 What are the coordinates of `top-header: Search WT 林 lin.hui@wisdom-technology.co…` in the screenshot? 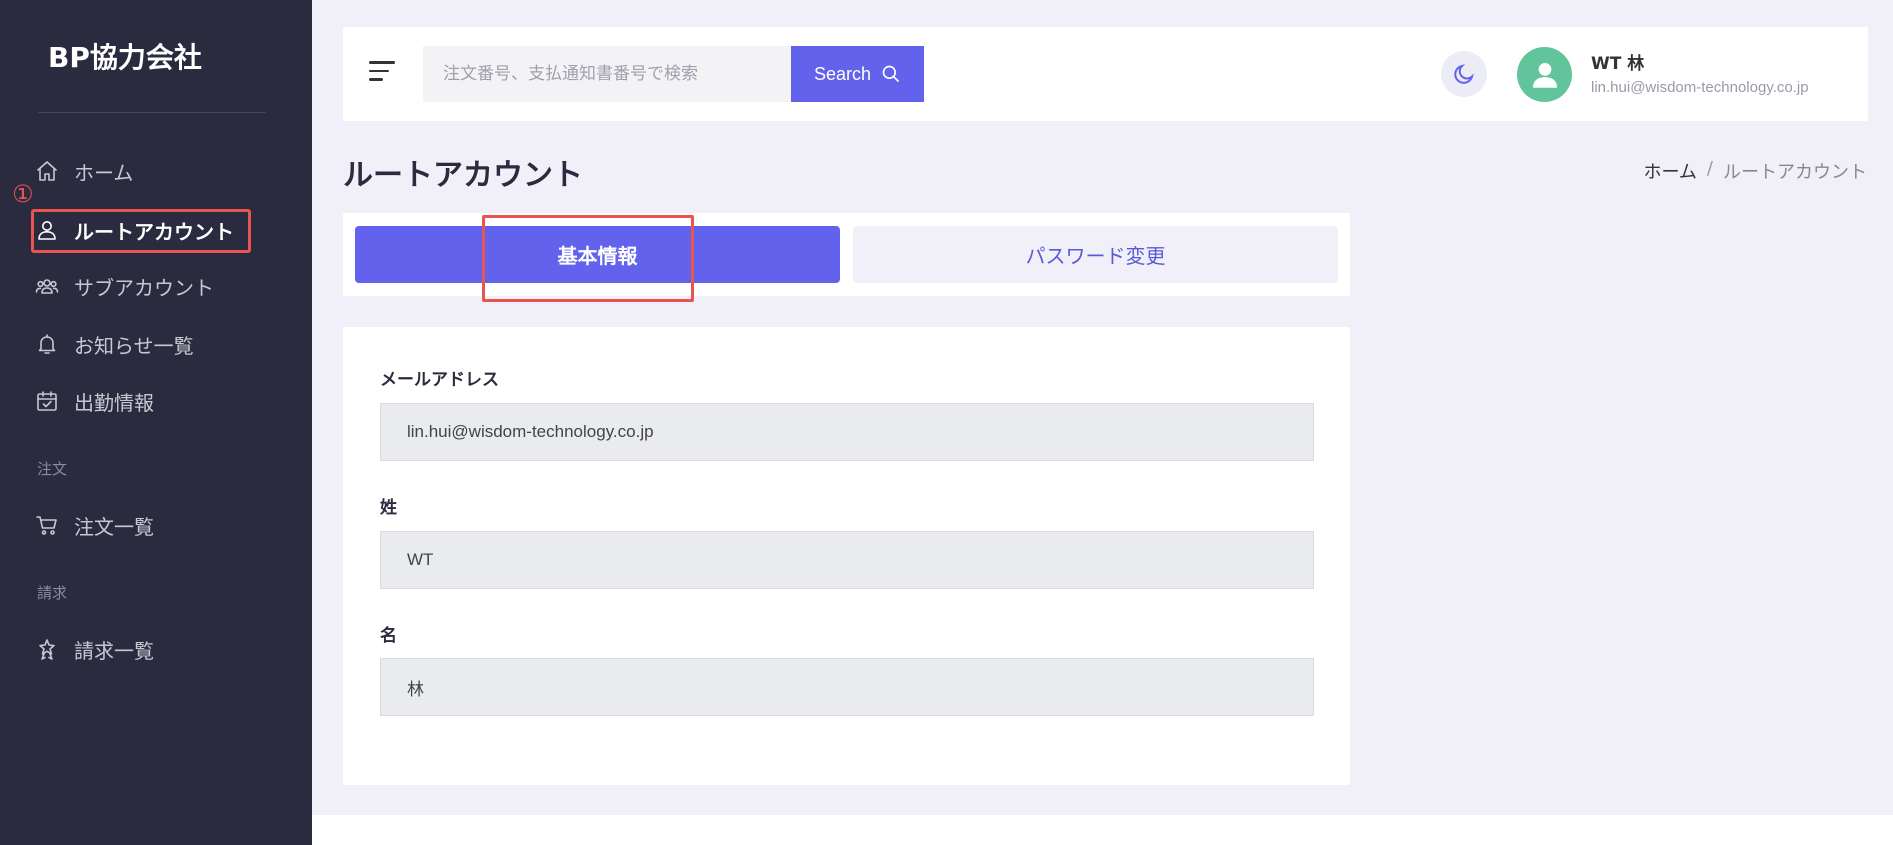 It's located at (1105, 74).